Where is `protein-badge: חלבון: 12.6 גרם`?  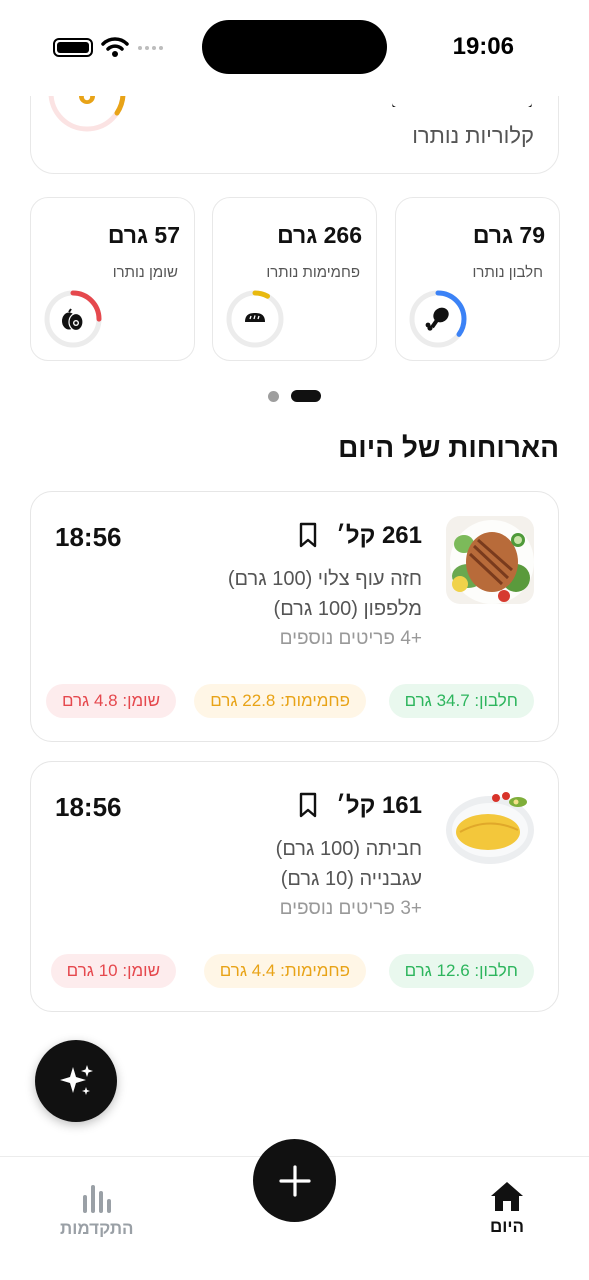
protein-badge: חלבון: 12.6 גרם is located at coordinates (461, 971).